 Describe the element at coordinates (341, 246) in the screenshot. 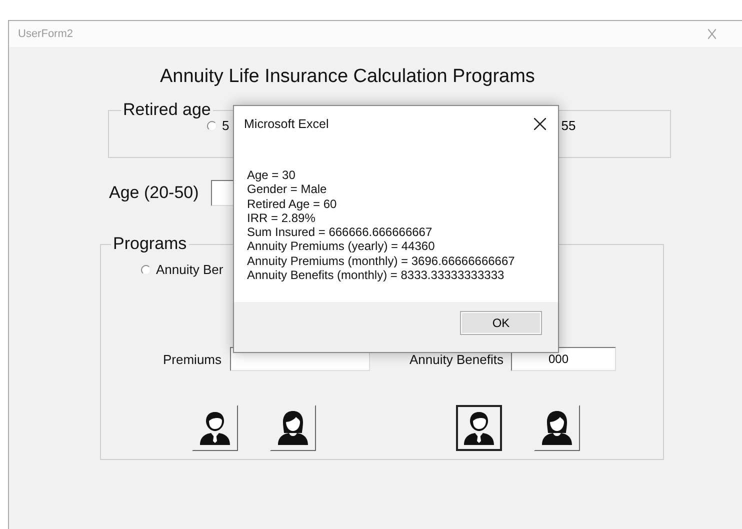

I see `message-line: Annuity Premiums (yearly) = 44360` at that location.